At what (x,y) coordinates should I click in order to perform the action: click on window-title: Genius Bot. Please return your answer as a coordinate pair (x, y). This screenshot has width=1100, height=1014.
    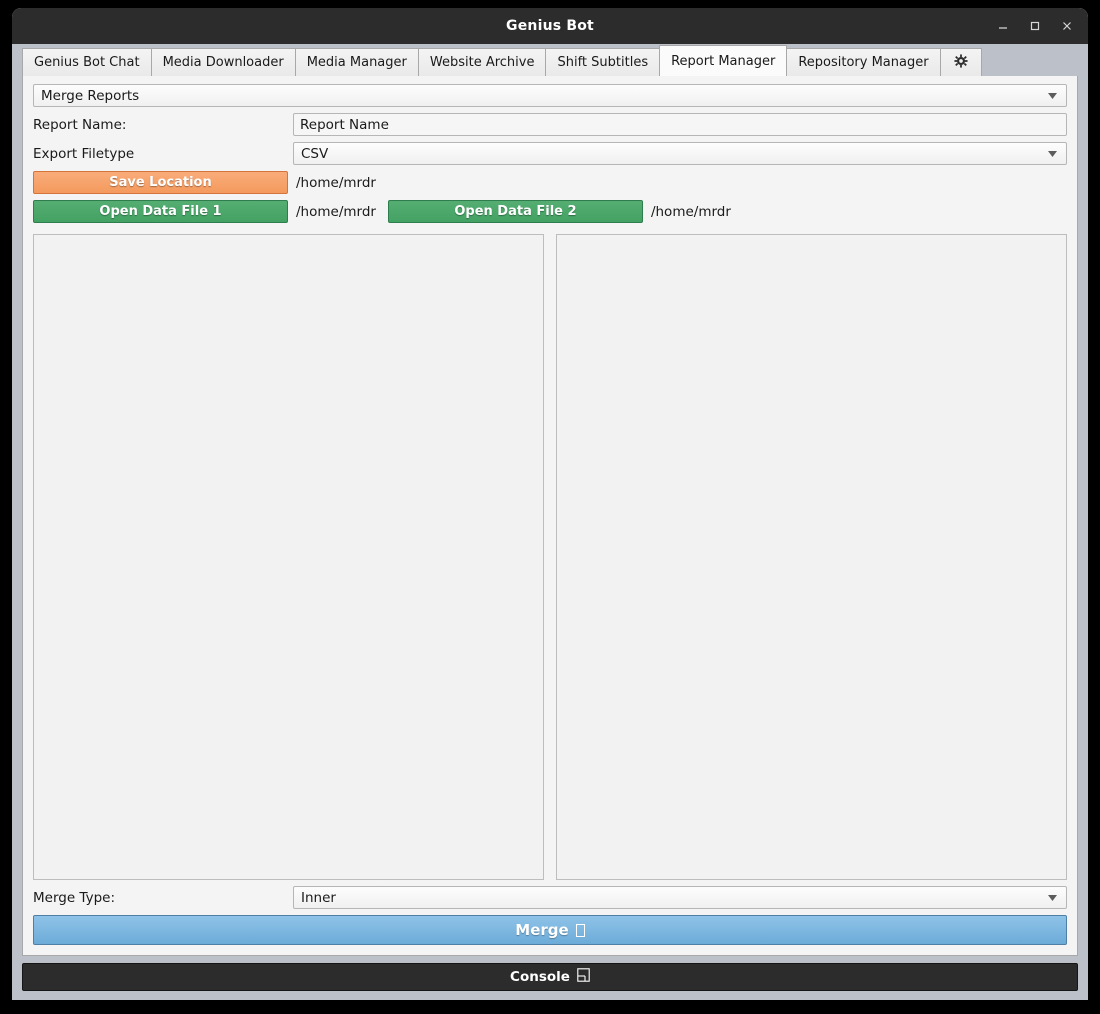
    Looking at the image, I should click on (550, 26).